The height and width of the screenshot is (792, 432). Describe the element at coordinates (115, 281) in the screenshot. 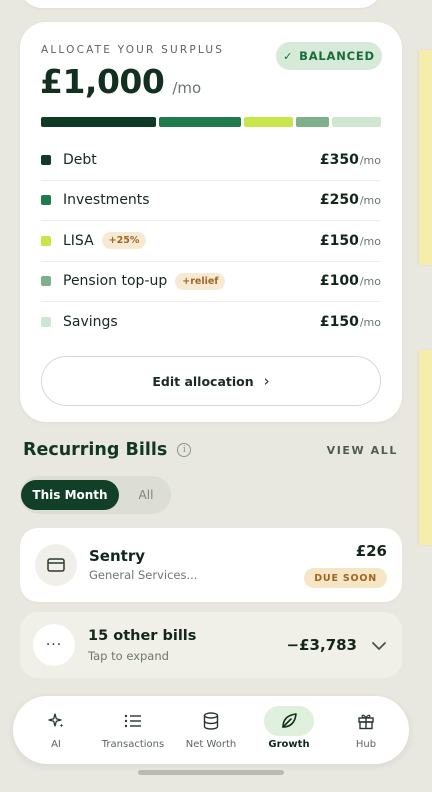

I see `allocation-name: Pension top-up` at that location.